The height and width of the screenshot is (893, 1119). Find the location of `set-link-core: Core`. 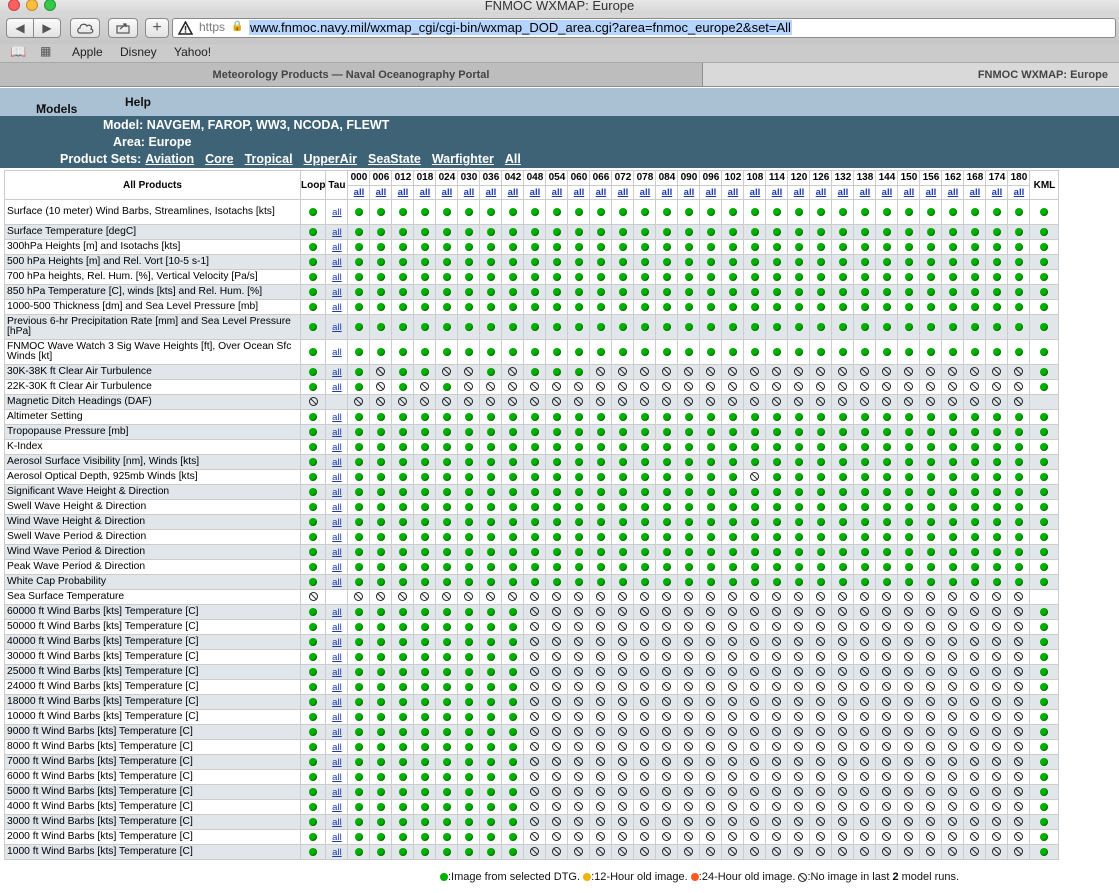

set-link-core: Core is located at coordinates (219, 159).